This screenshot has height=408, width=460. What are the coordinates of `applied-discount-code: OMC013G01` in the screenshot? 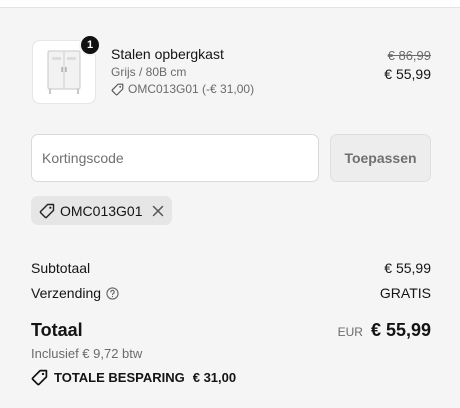 It's located at (101, 210).